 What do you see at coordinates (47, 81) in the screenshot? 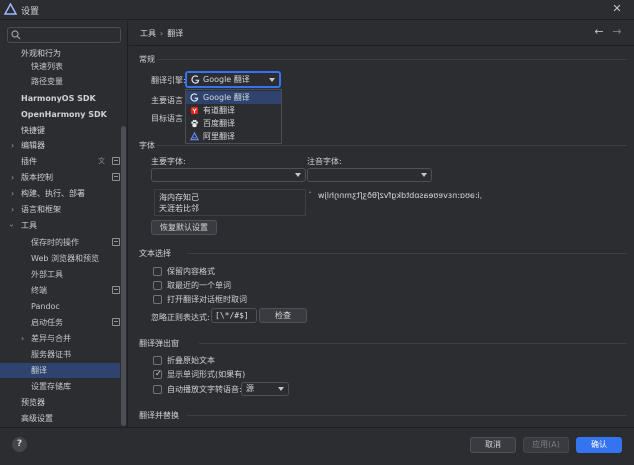
I see `sidebar-item-label: 路径变量` at bounding box center [47, 81].